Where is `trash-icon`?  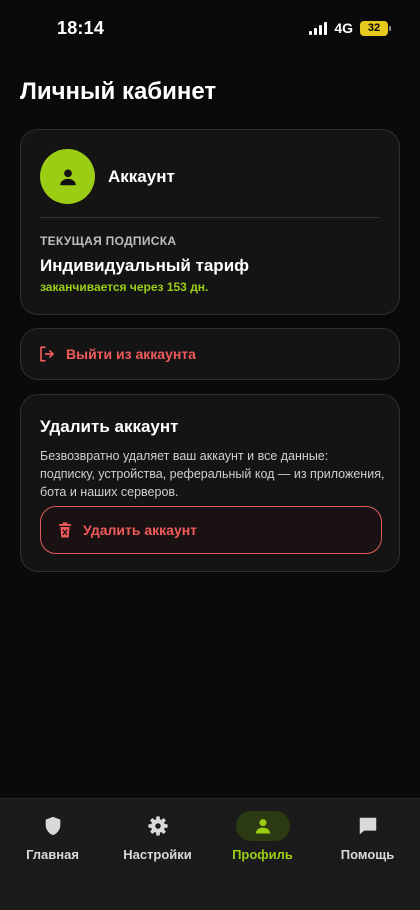
trash-icon is located at coordinates (65, 530).